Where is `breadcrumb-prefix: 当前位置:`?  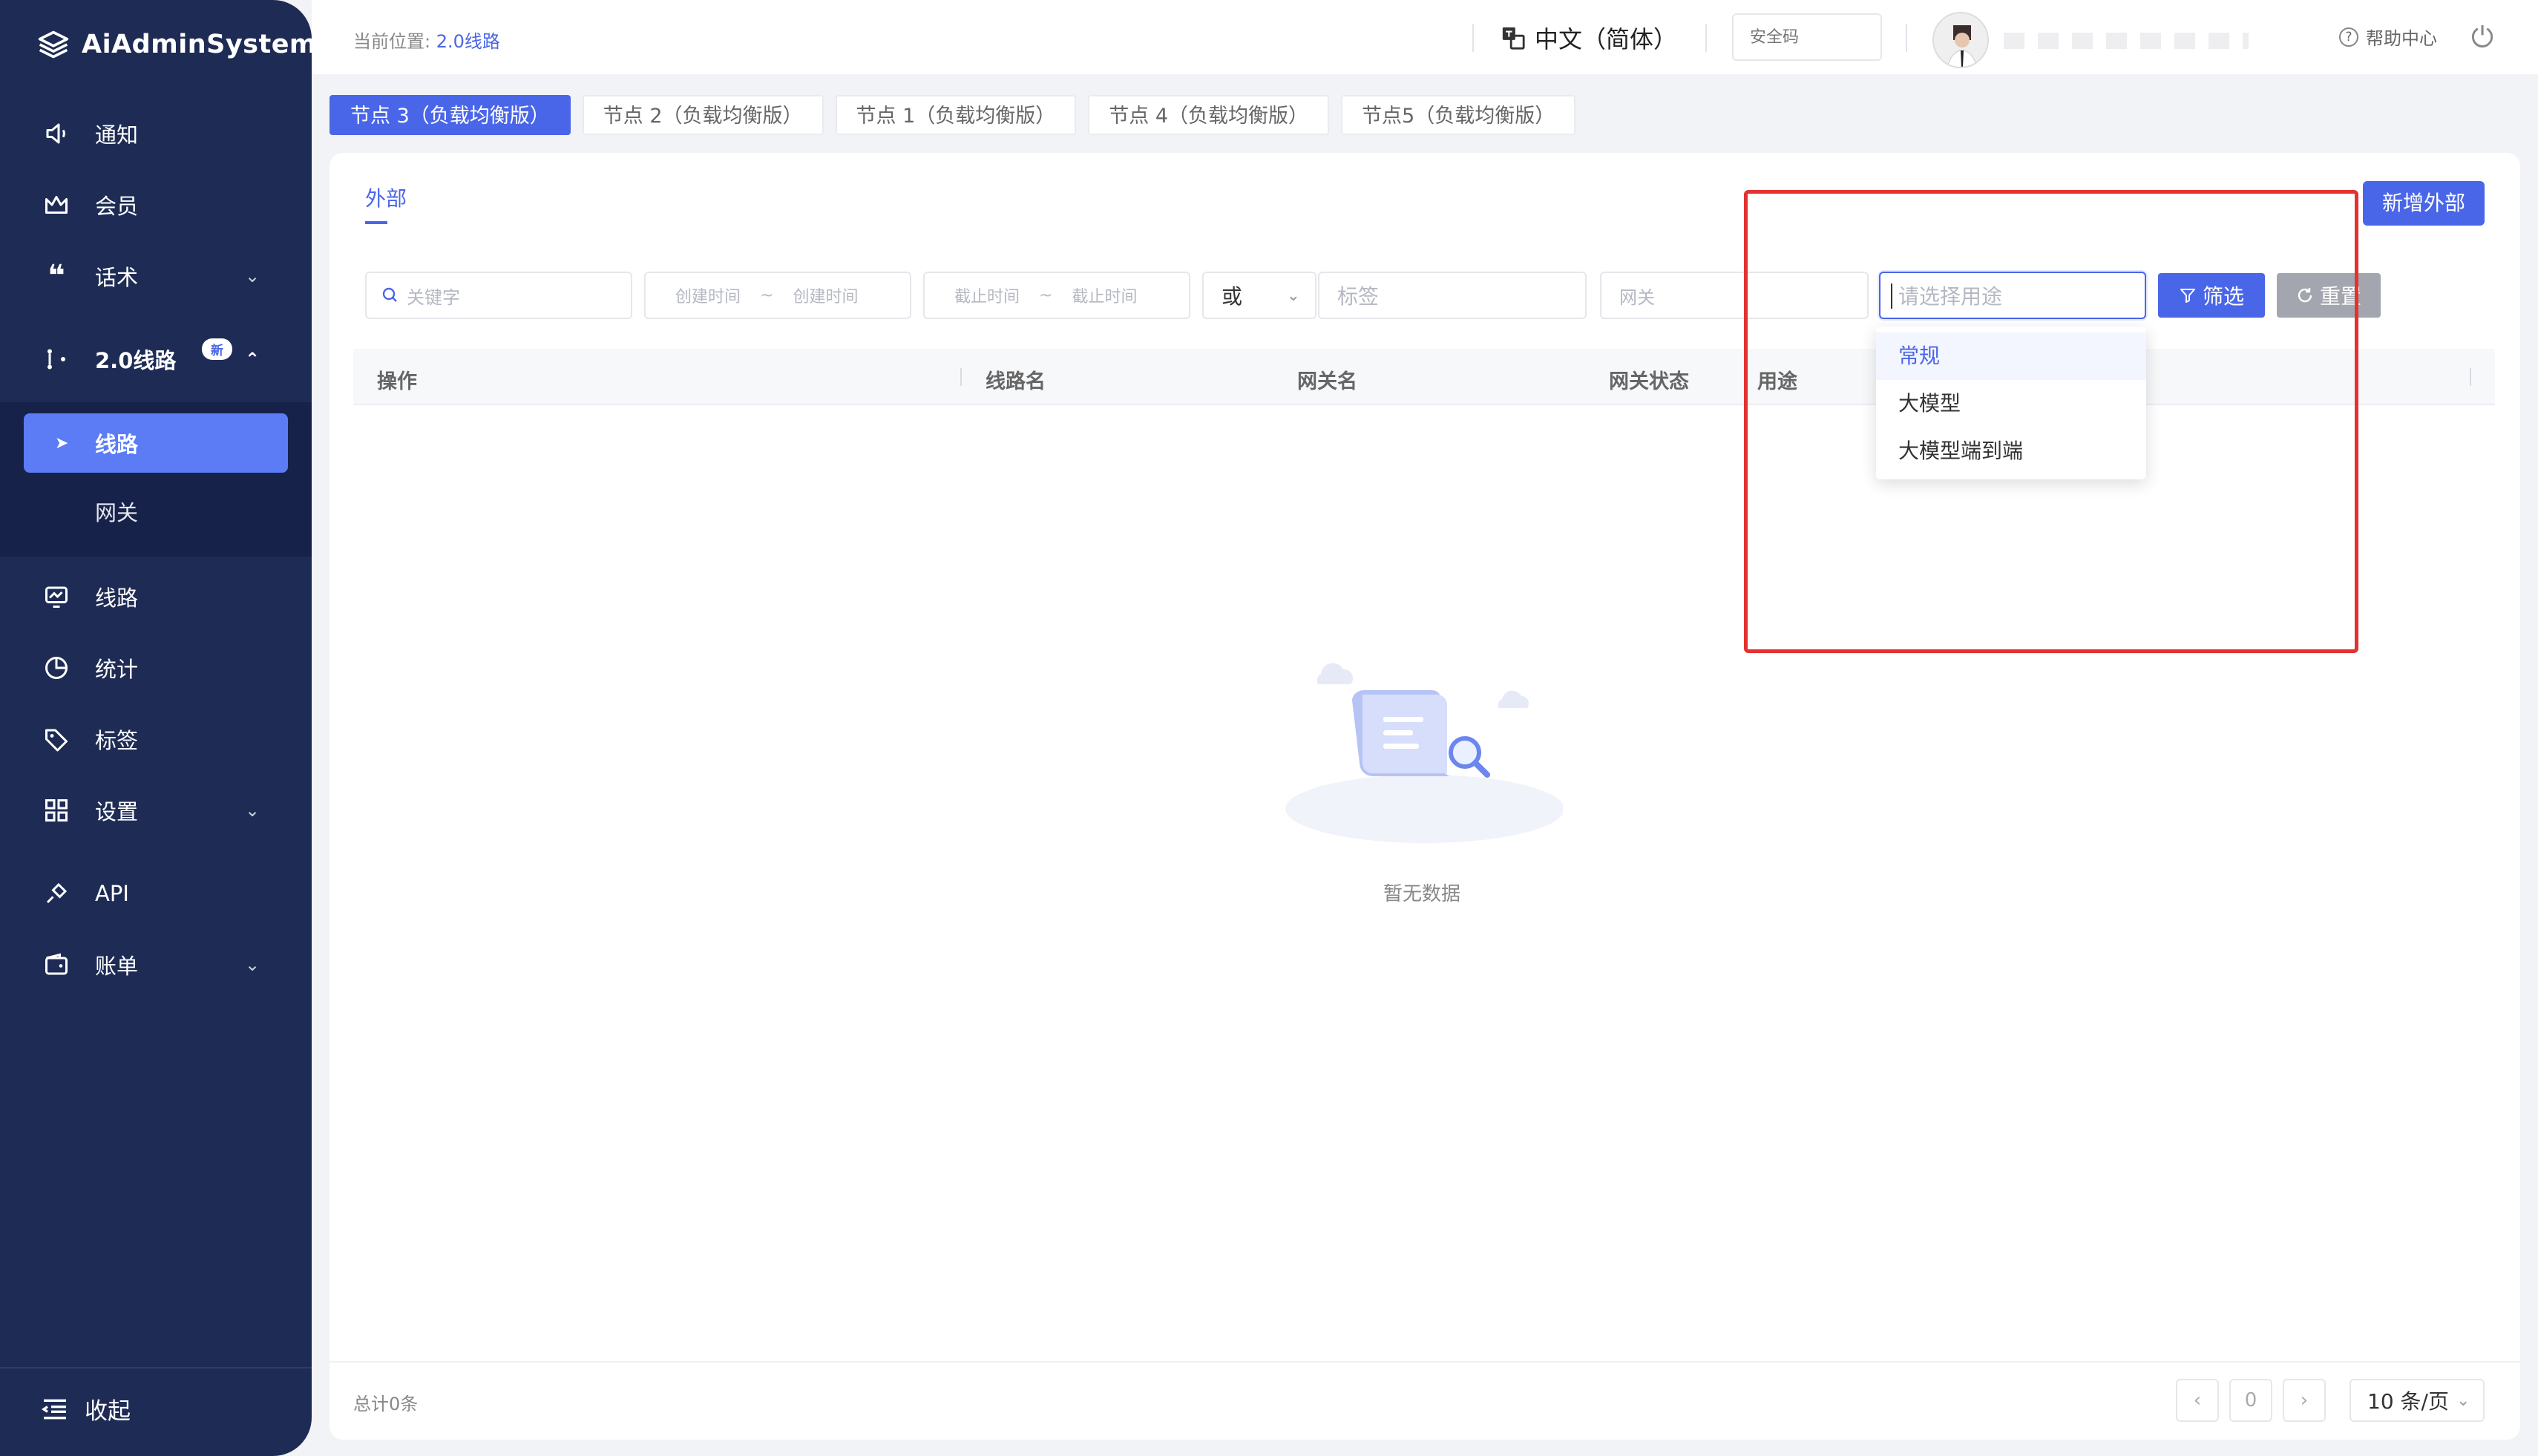 breadcrumb-prefix: 当前位置: is located at coordinates (392, 42).